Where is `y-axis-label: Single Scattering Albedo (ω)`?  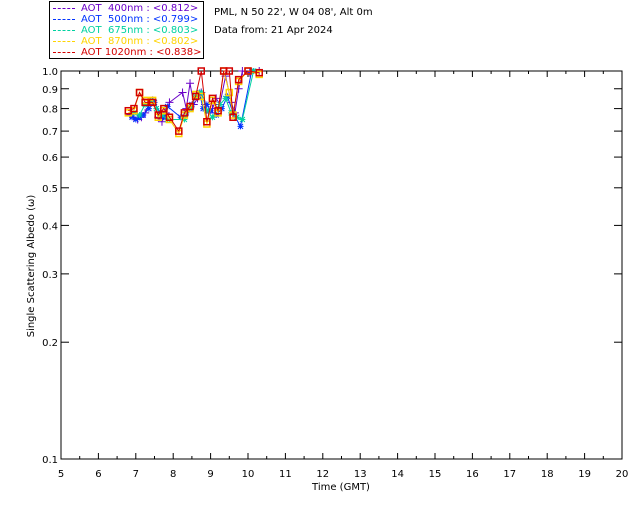 y-axis-label: Single Scattering Albedo (ω) is located at coordinates (31, 266).